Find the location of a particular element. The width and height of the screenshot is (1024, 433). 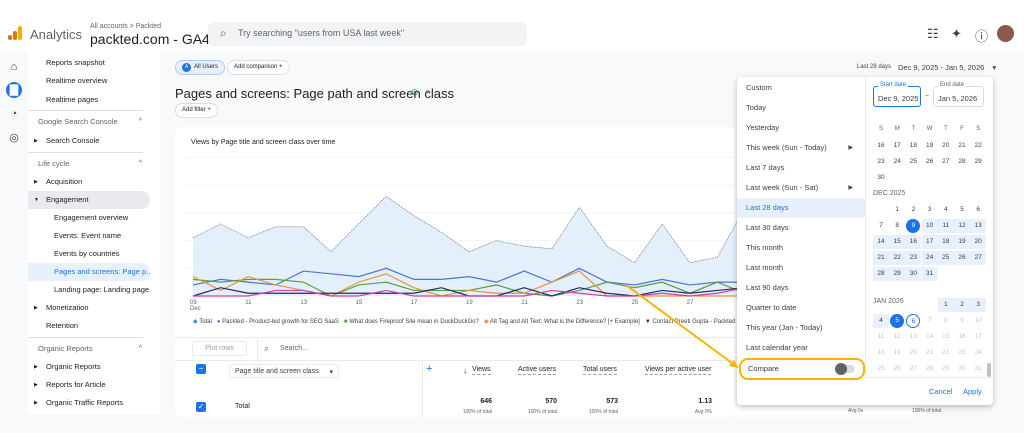

sparkle-icon: ✦ is located at coordinates (956, 34).